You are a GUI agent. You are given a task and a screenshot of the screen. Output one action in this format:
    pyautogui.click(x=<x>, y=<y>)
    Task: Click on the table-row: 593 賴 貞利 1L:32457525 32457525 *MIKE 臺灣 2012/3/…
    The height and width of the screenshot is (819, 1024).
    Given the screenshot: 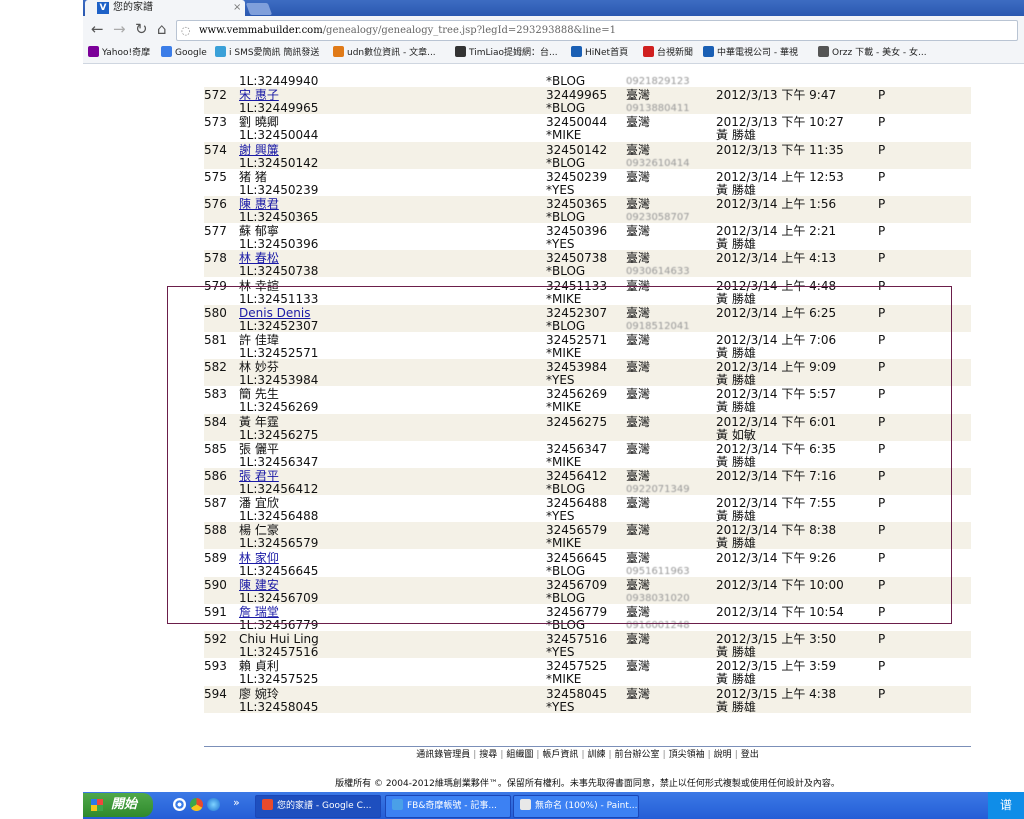 What is the action you would take?
    pyautogui.click(x=587, y=672)
    